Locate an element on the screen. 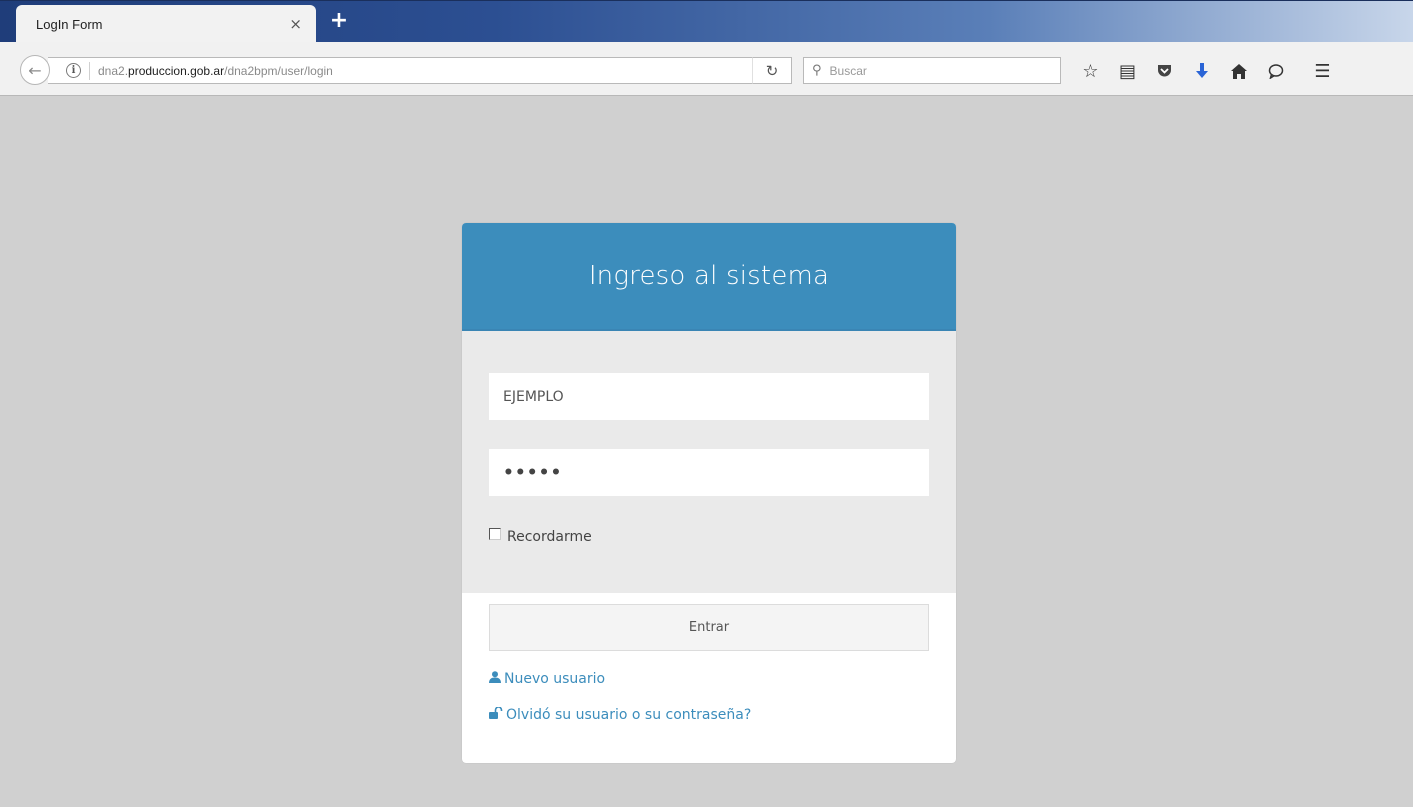 This screenshot has width=1413, height=807. submit-button: Entrar is located at coordinates (709, 627).